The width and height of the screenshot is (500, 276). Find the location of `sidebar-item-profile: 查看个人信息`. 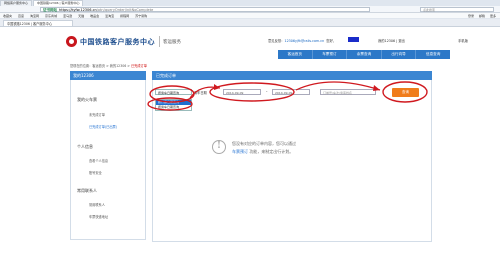

sidebar-item-profile: 查看个人信息 is located at coordinates (98, 160).